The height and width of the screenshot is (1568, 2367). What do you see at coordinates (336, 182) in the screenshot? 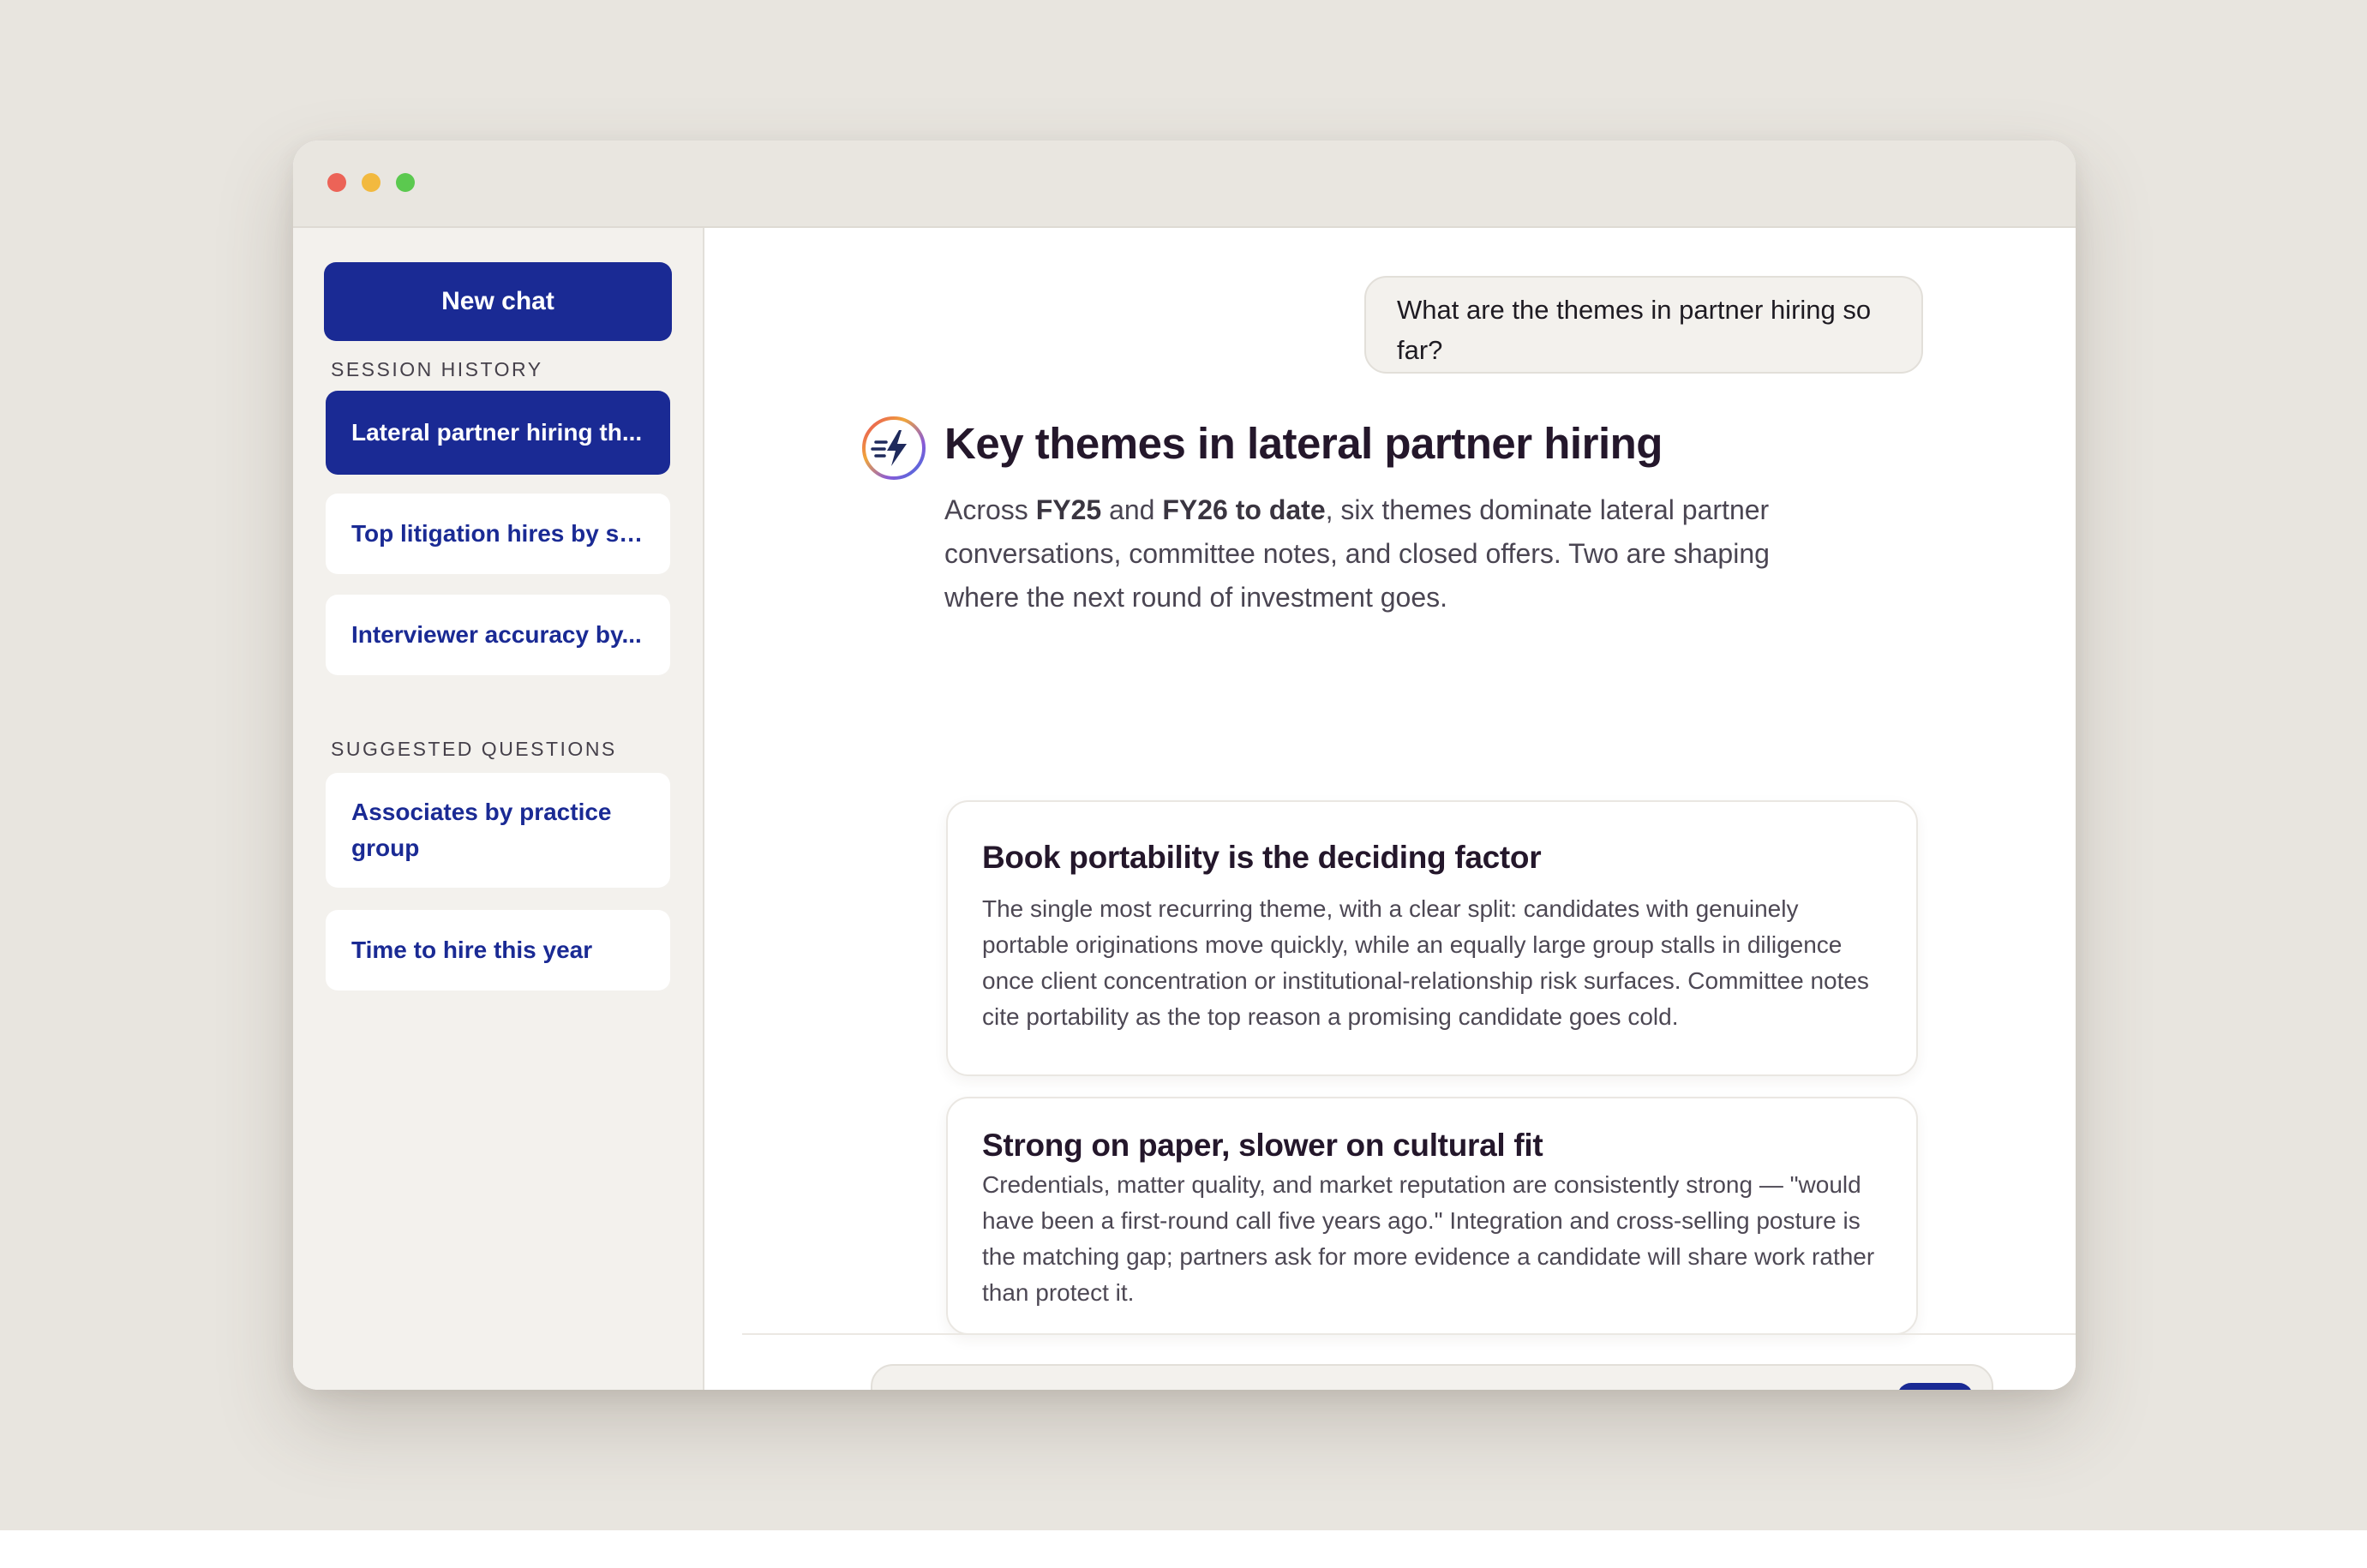
I see `close-window-button` at bounding box center [336, 182].